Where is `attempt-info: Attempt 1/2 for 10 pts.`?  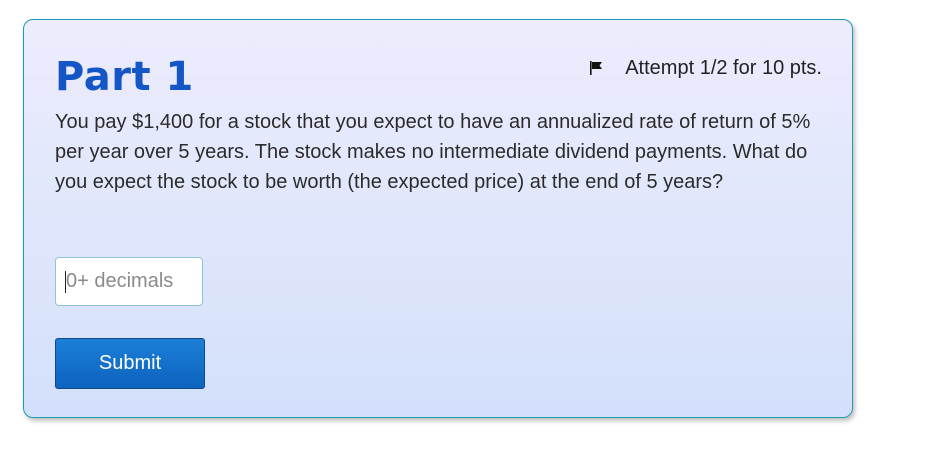 attempt-info: Attempt 1/2 for 10 pts. is located at coordinates (705, 68).